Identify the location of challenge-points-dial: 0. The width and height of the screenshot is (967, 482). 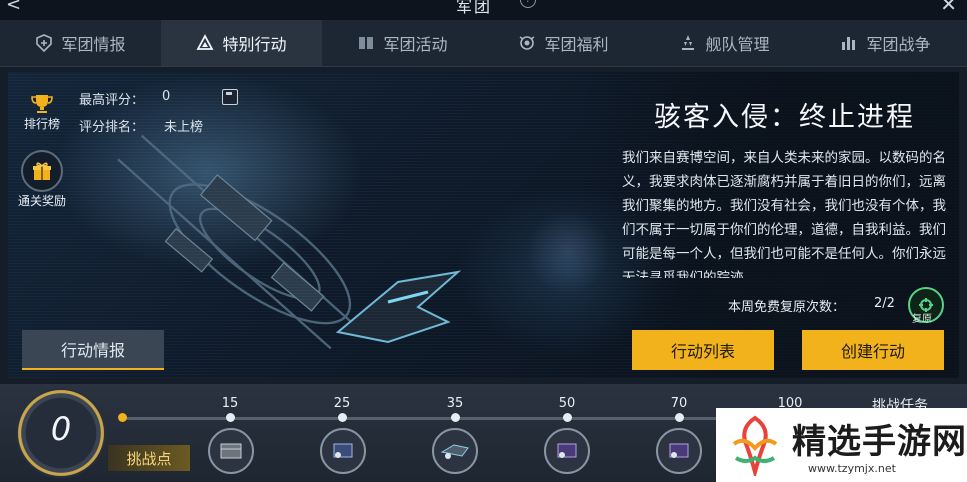
(61, 433).